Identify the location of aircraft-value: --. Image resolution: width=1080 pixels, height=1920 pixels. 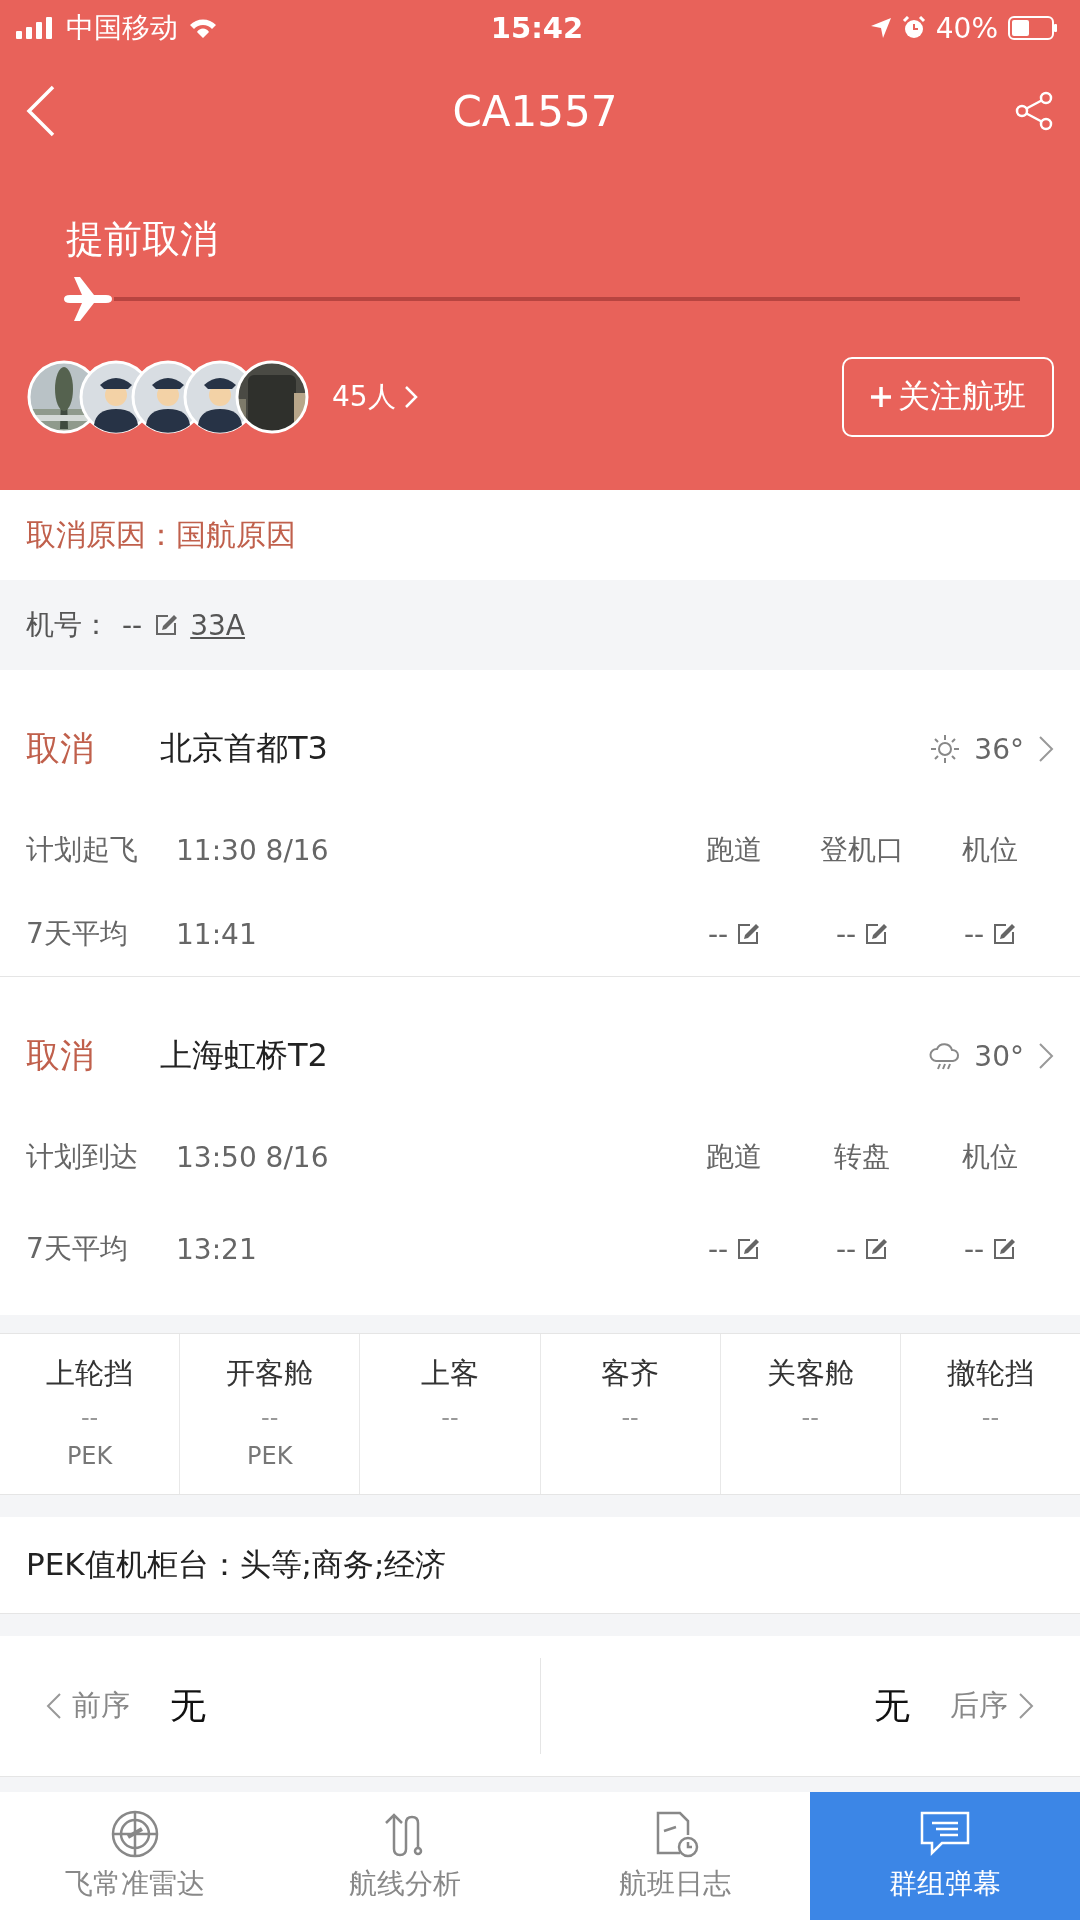
(132, 625).